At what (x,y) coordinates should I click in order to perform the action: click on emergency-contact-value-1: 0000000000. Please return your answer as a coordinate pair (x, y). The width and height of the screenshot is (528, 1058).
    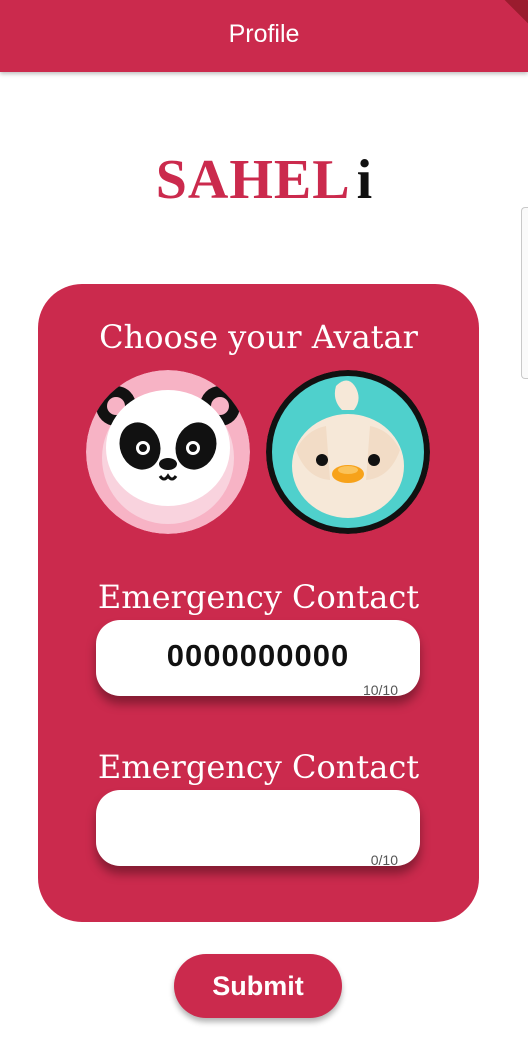
    Looking at the image, I should click on (258, 655).